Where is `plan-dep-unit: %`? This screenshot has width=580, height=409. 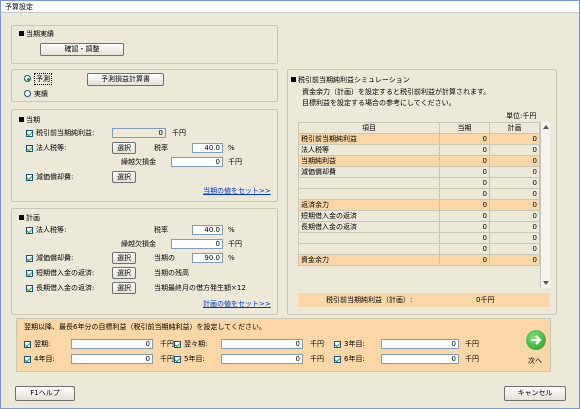
plan-dep-unit: % is located at coordinates (231, 258).